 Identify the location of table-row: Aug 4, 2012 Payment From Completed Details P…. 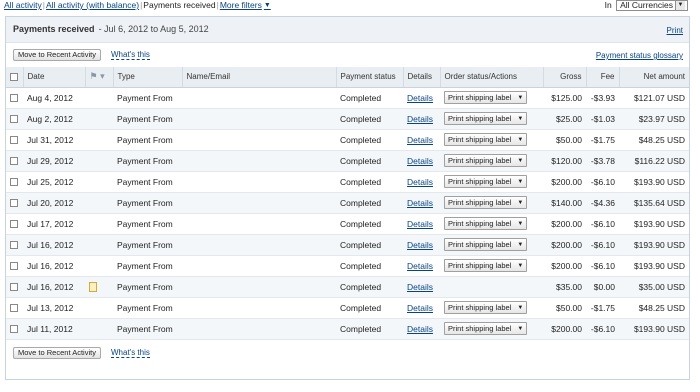
(347, 98).